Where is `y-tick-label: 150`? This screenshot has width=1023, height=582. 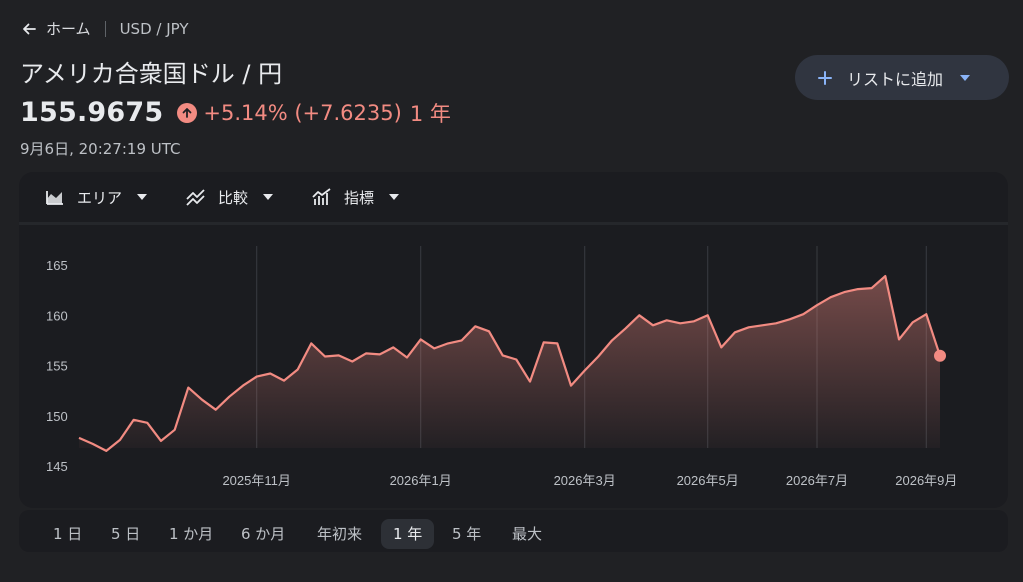
y-tick-label: 150 is located at coordinates (57, 416).